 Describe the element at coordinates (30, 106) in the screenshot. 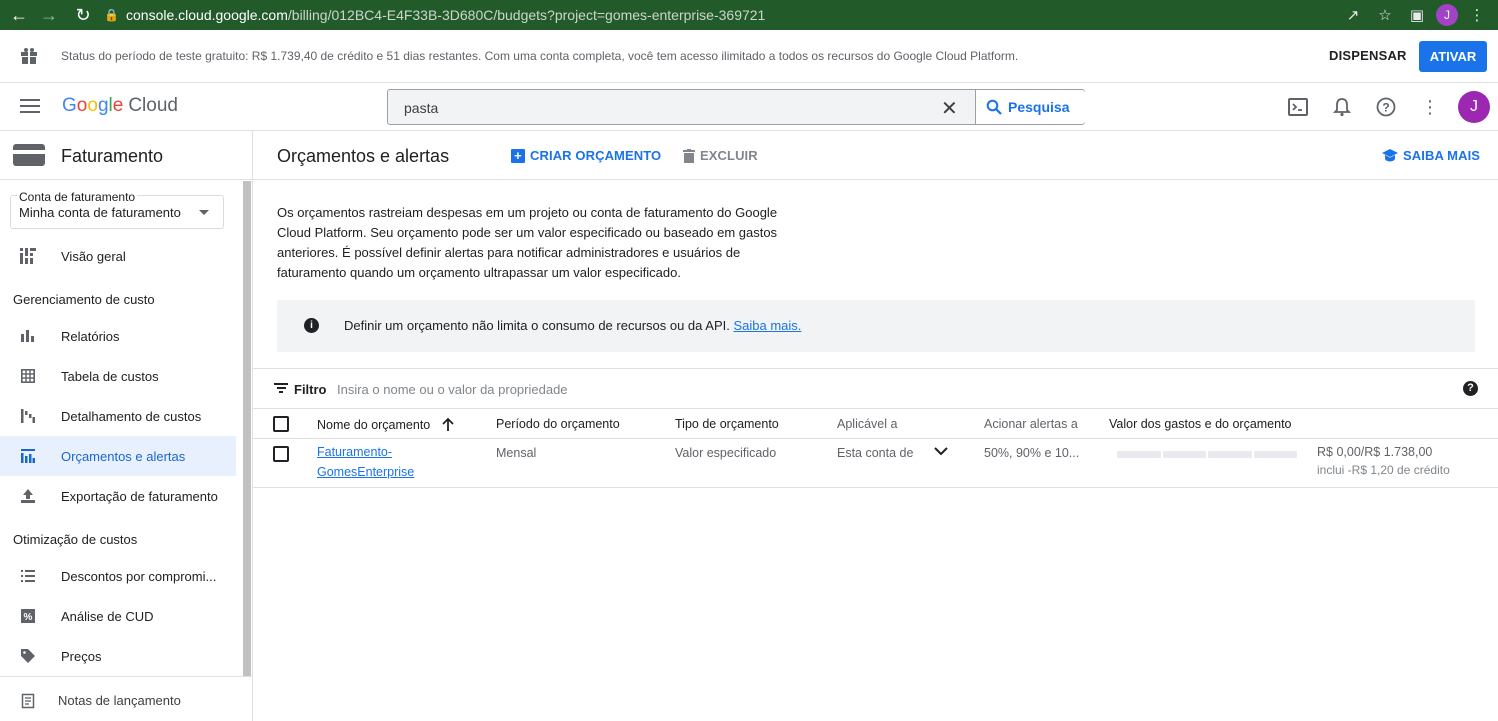

I see `menu-icon` at that location.